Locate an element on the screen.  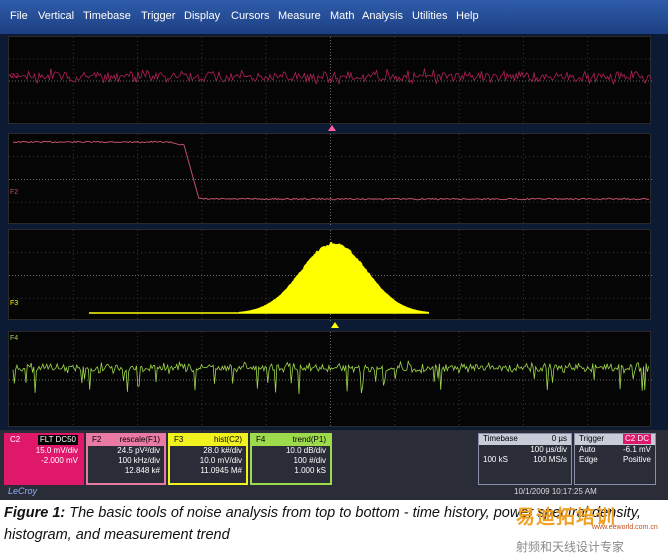
trigger-level: -6.1 mV is located at coordinates (636, 449).